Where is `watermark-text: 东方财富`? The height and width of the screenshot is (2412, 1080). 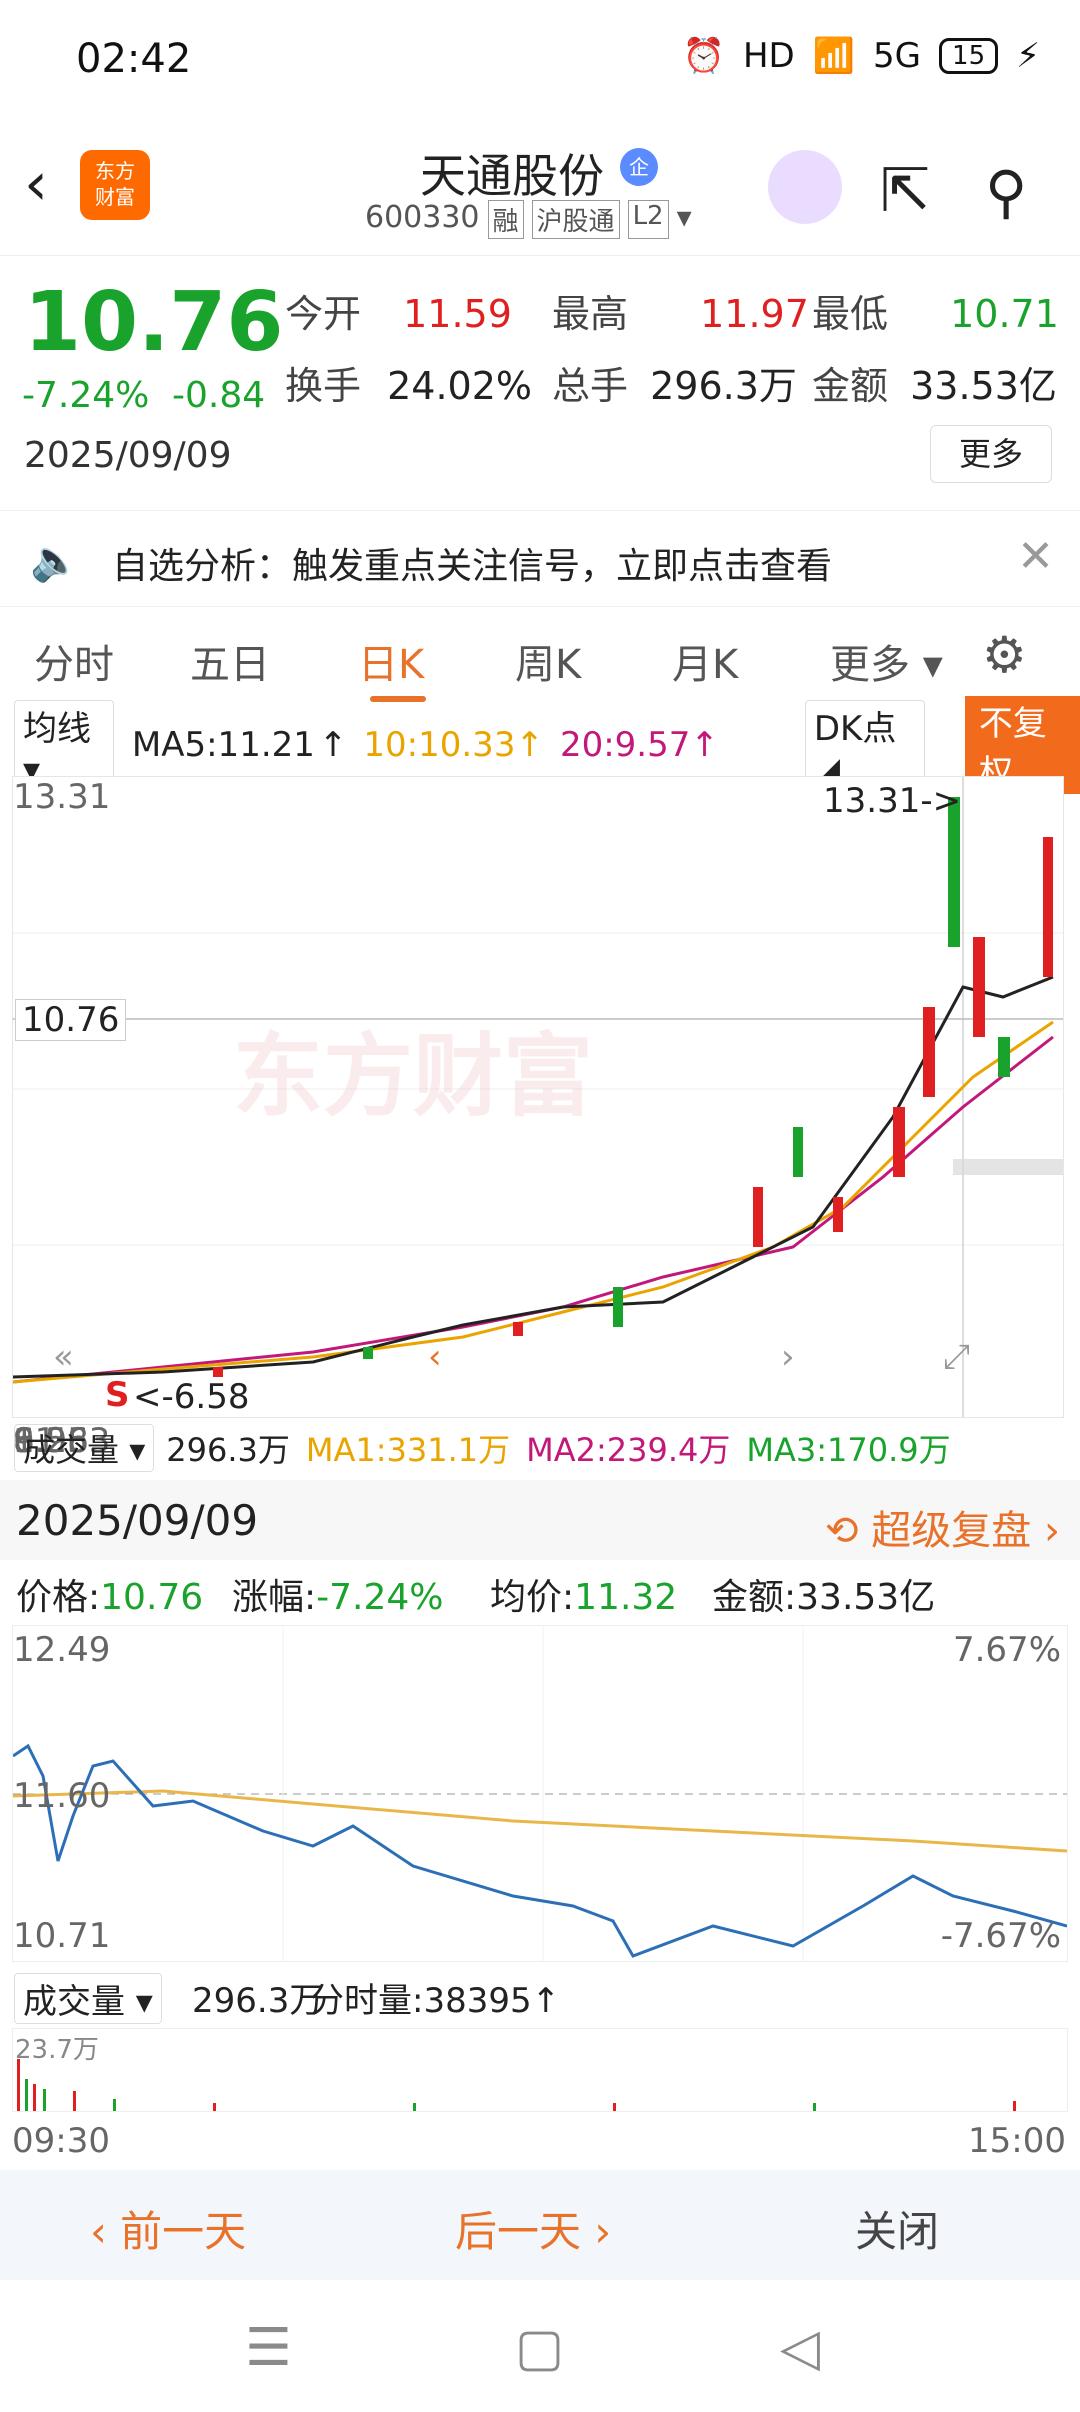 watermark-text: 东方财富 is located at coordinates (413, 1076).